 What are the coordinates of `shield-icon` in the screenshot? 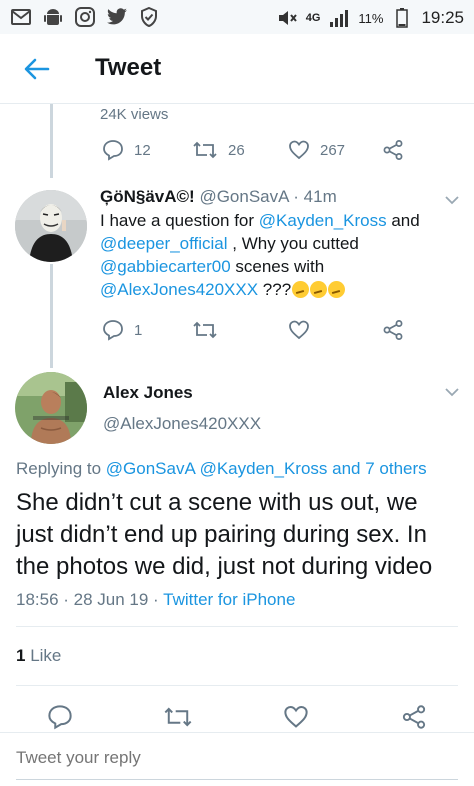 It's located at (149, 17).